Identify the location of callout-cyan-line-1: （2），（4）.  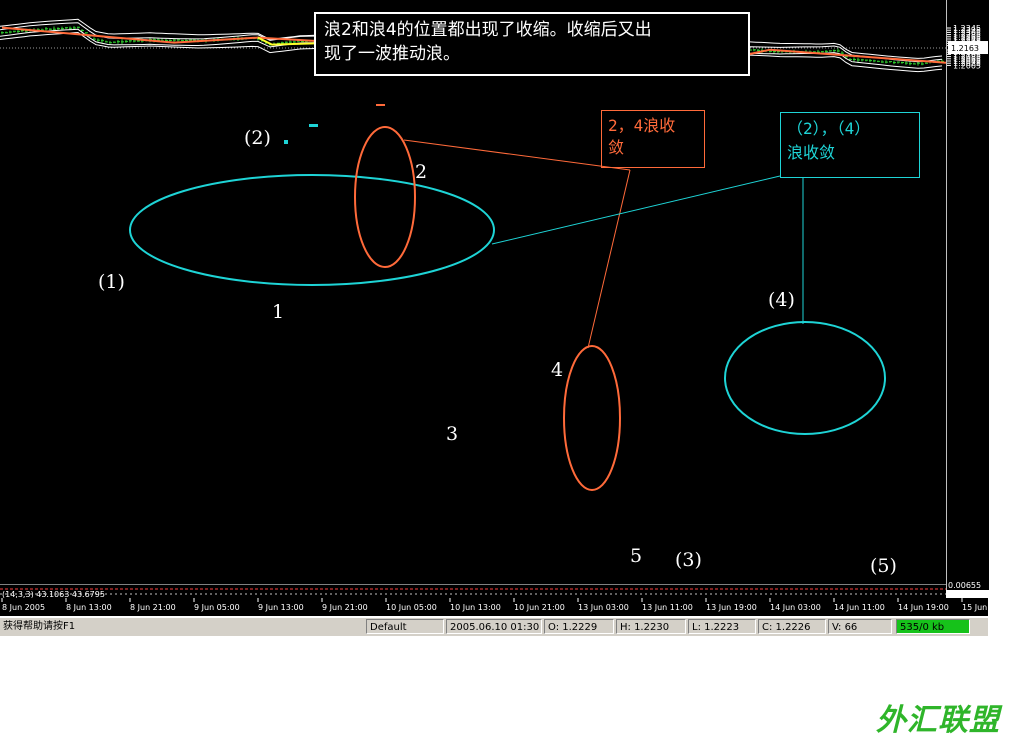
(829, 128).